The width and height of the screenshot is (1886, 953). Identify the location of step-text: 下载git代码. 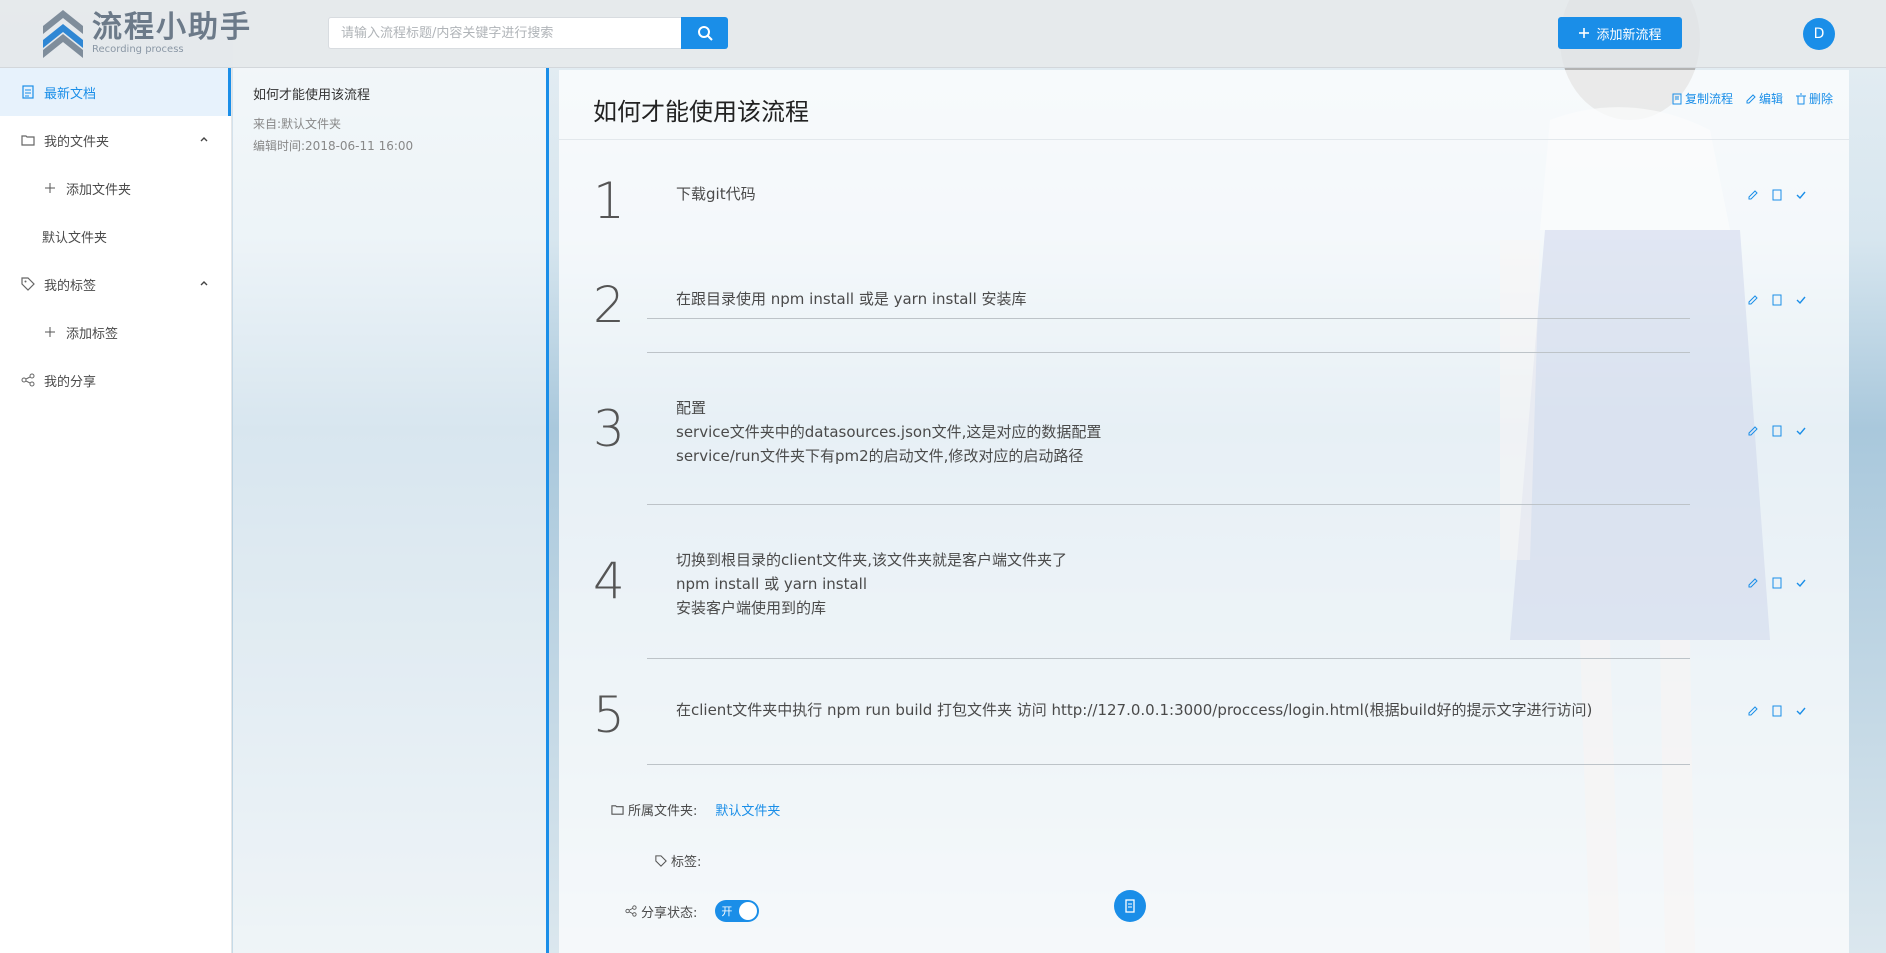
(716, 194).